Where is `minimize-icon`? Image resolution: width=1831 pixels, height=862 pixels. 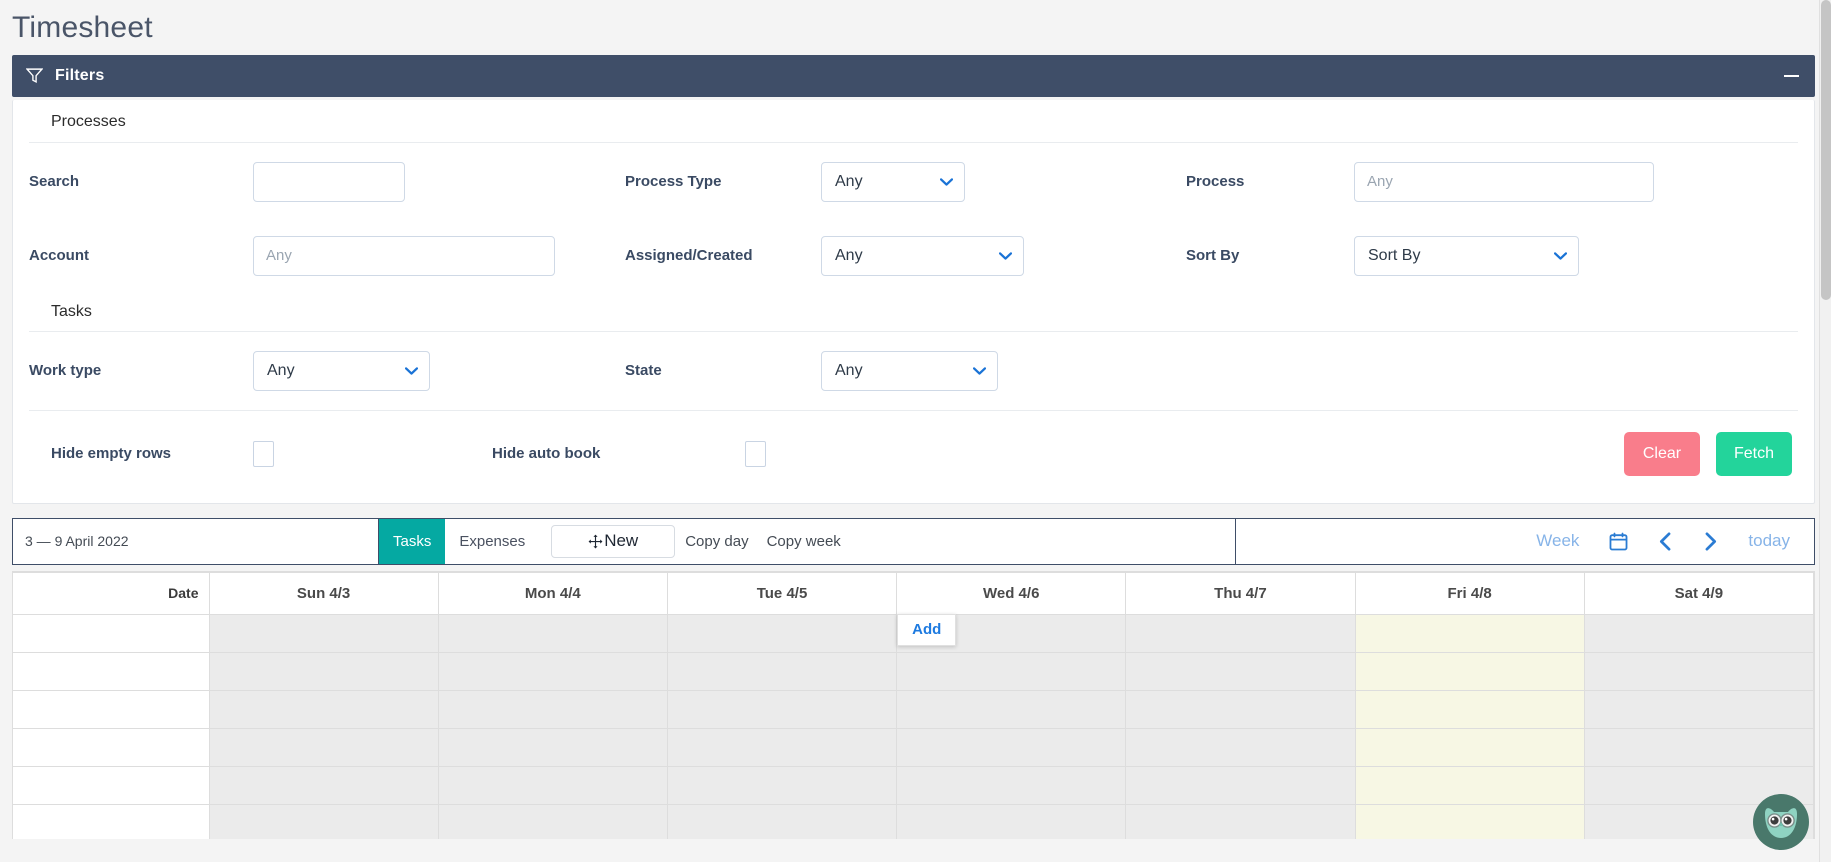
minimize-icon is located at coordinates (1791, 76).